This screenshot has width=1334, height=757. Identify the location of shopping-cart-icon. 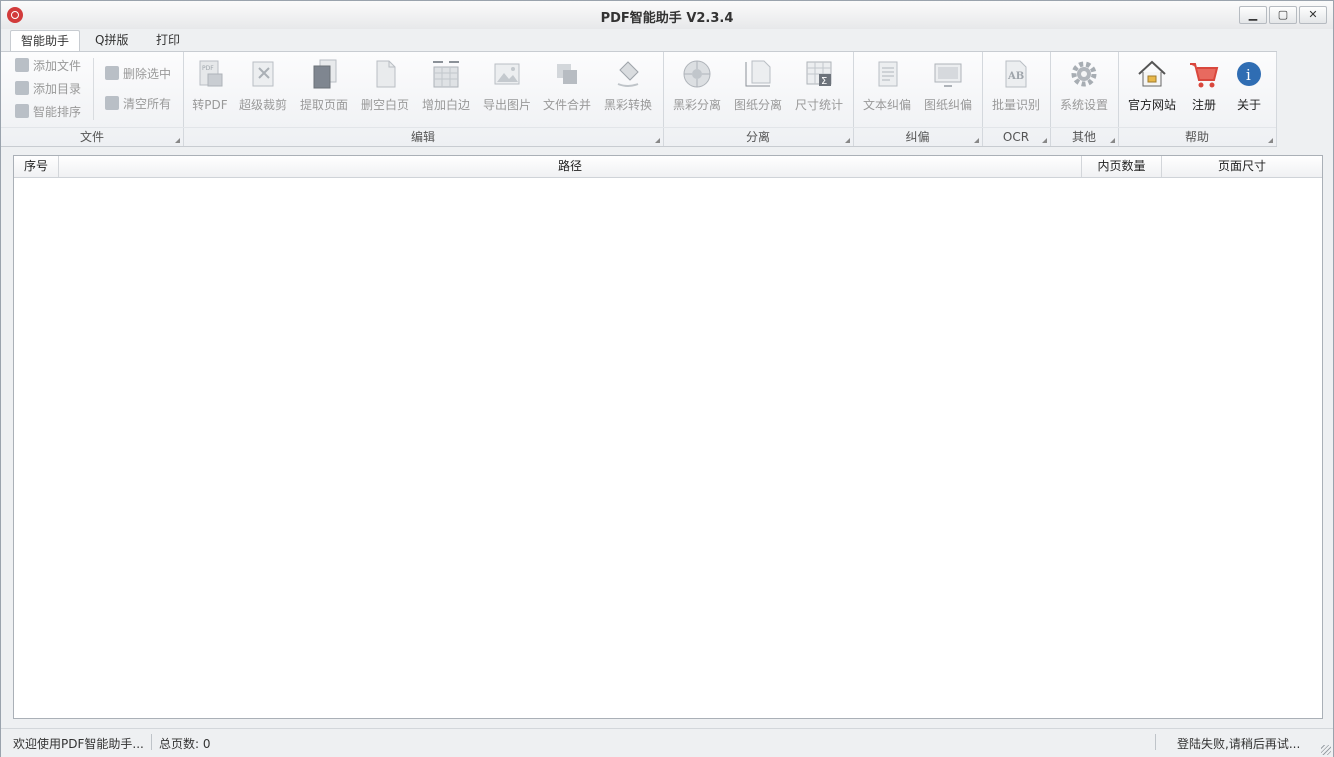
(1204, 75).